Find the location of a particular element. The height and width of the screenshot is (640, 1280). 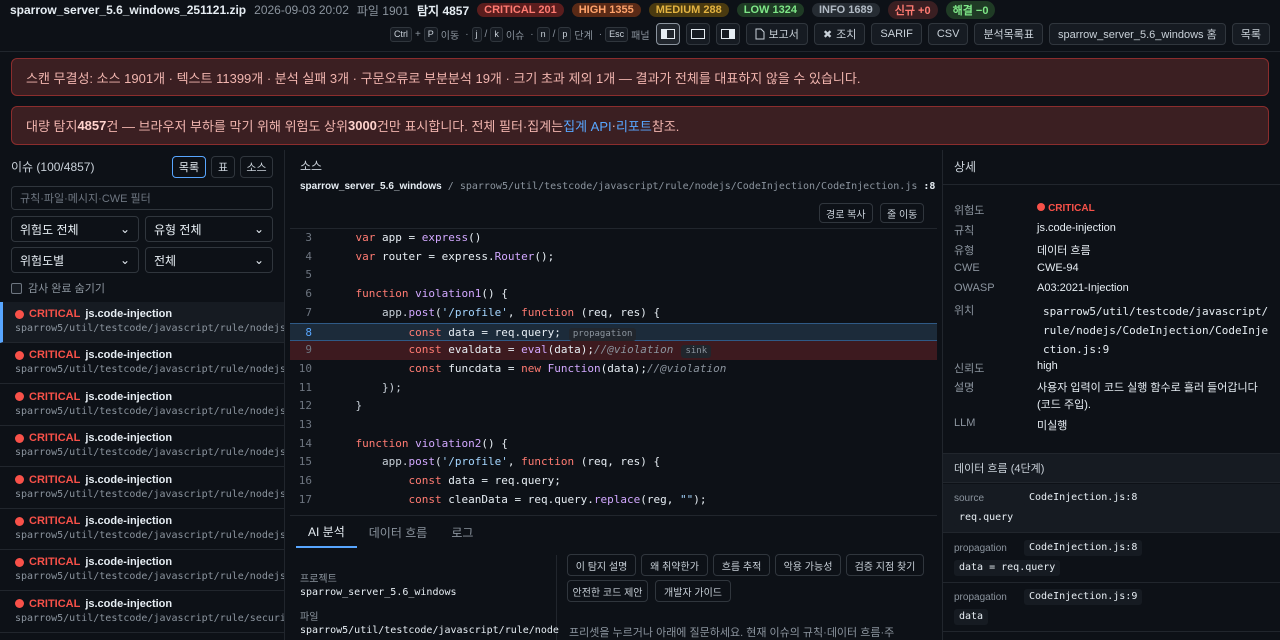

ai-preset-chip: 왜 취약한가 is located at coordinates (674, 565).